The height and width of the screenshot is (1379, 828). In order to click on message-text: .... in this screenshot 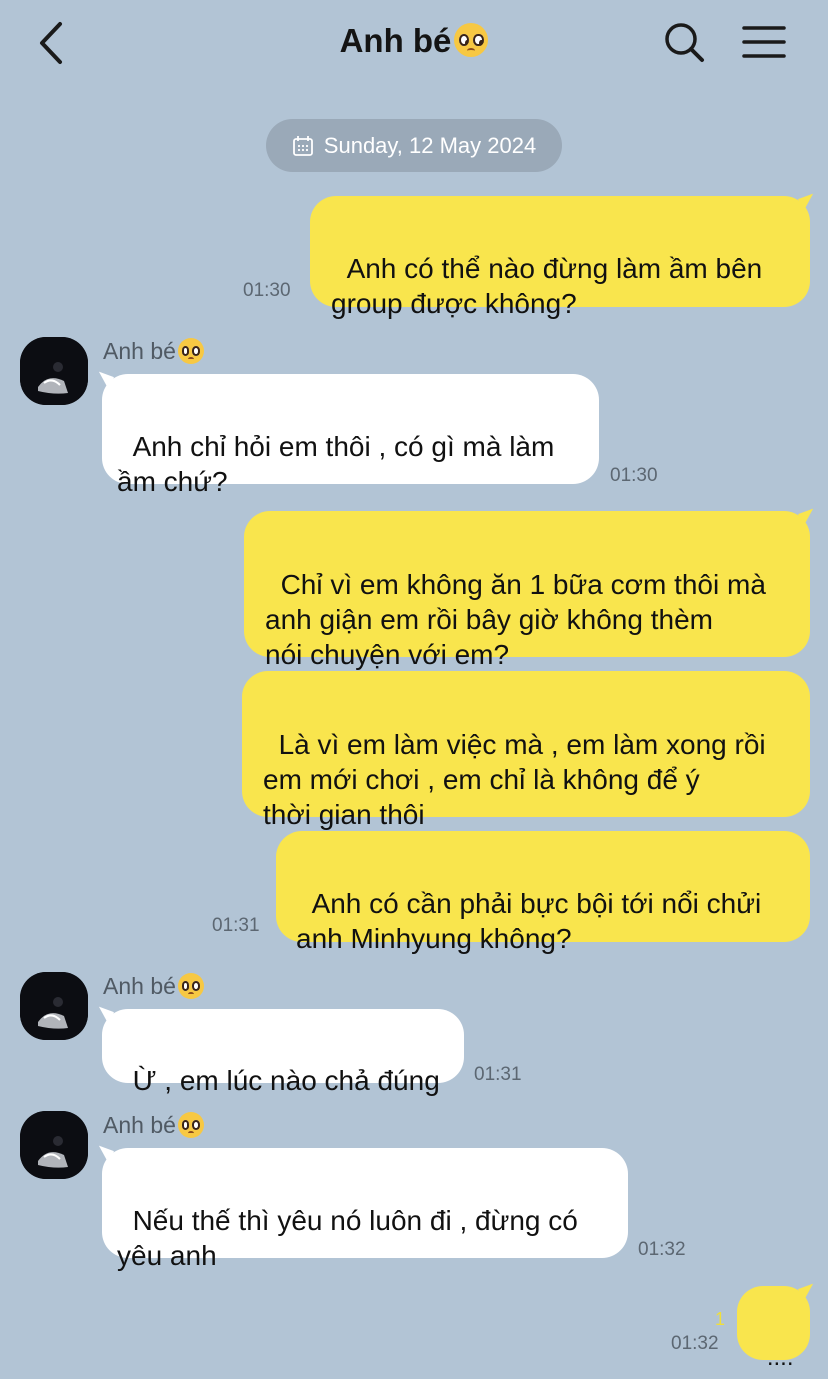, I will do `click(780, 1357)`.